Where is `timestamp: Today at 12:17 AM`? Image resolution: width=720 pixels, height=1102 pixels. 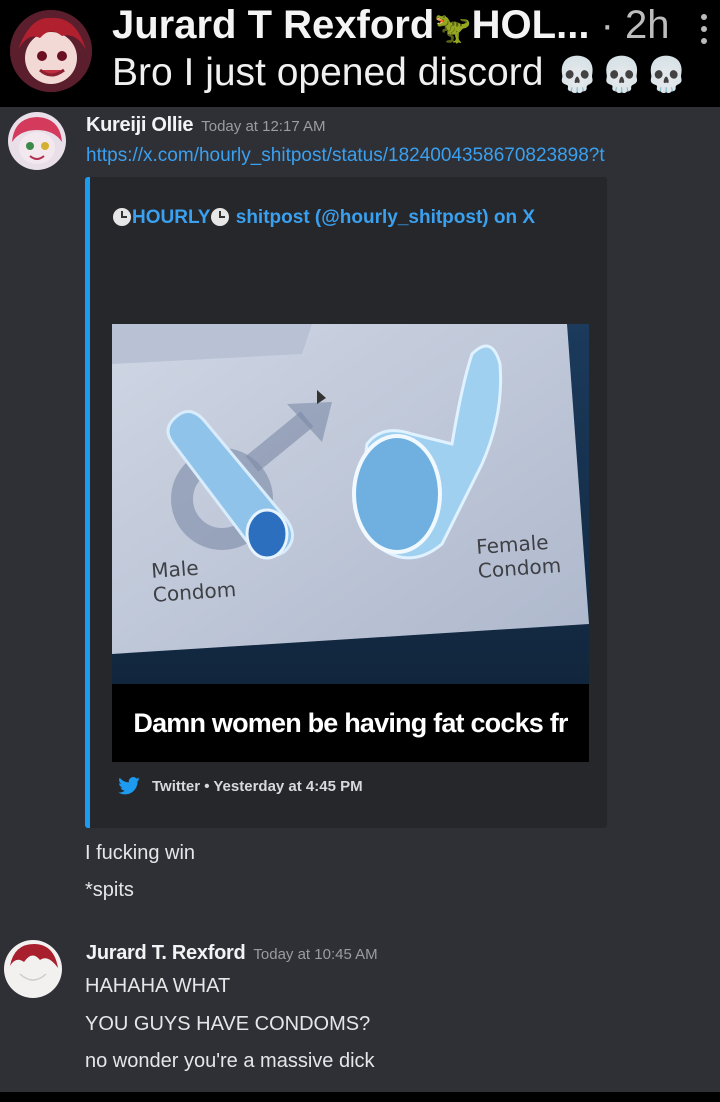 timestamp: Today at 12:17 AM is located at coordinates (263, 126).